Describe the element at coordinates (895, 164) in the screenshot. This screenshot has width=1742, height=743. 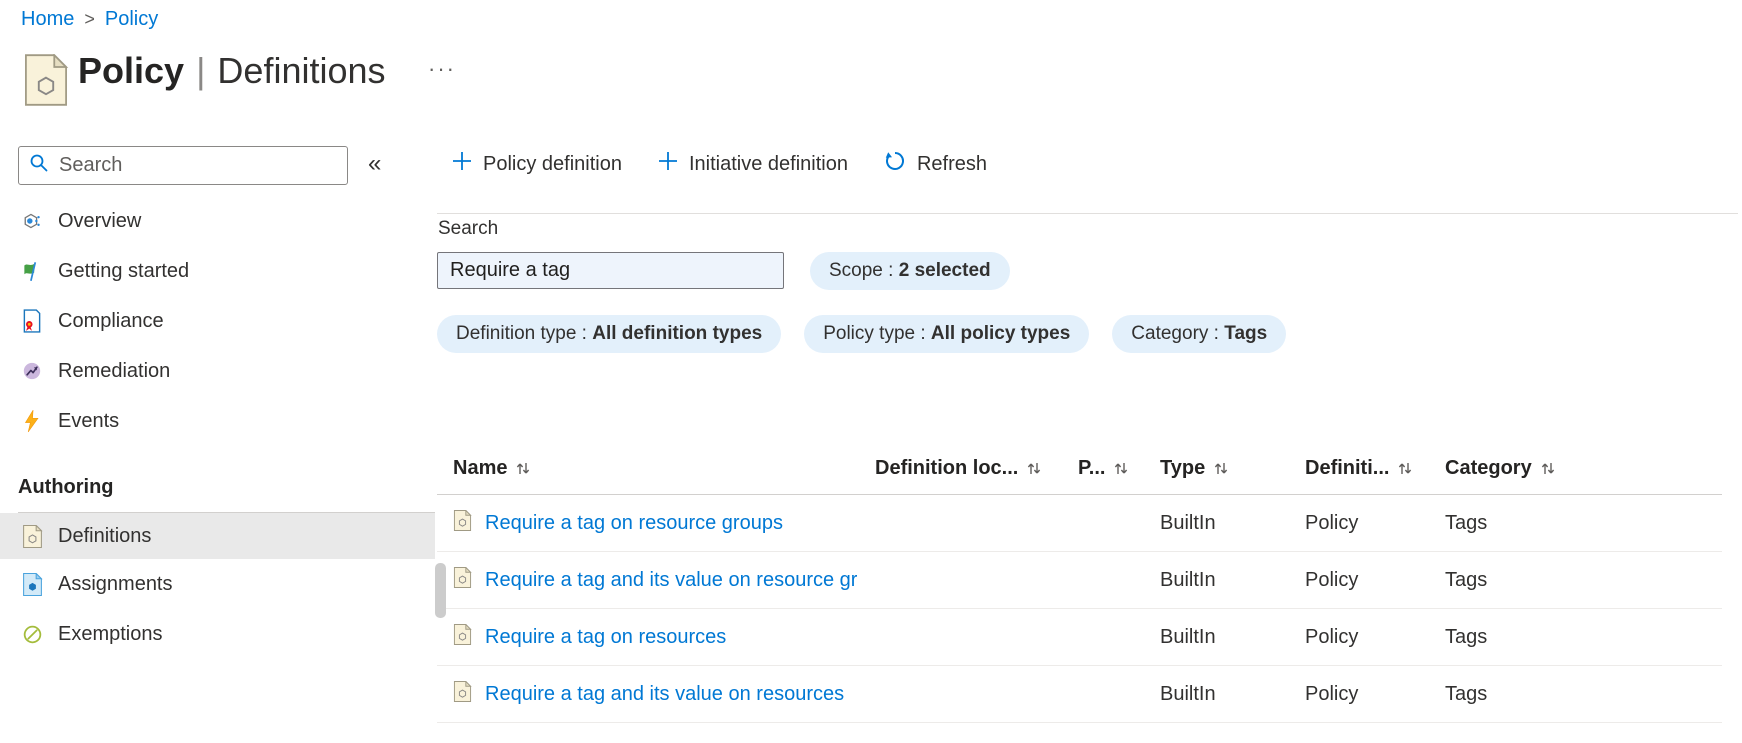
I see `refresh-icon` at that location.